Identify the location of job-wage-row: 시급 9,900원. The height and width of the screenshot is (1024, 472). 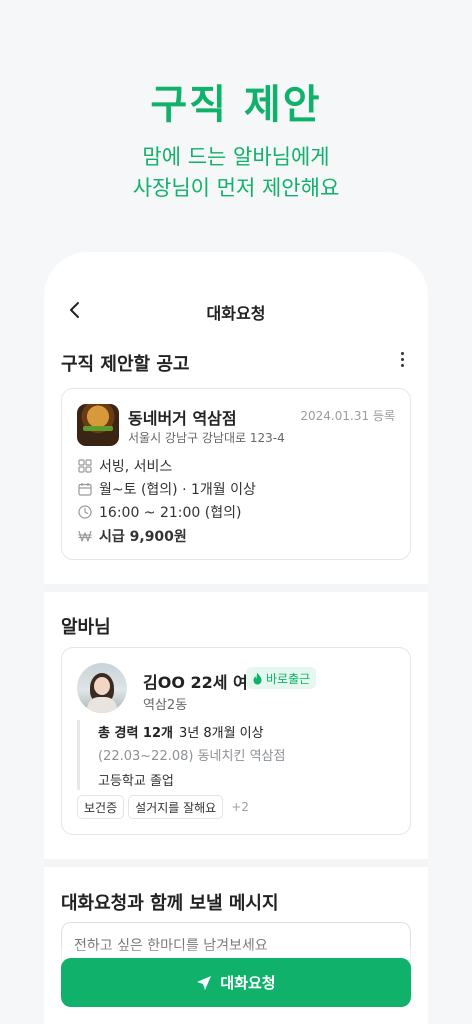
(132, 536).